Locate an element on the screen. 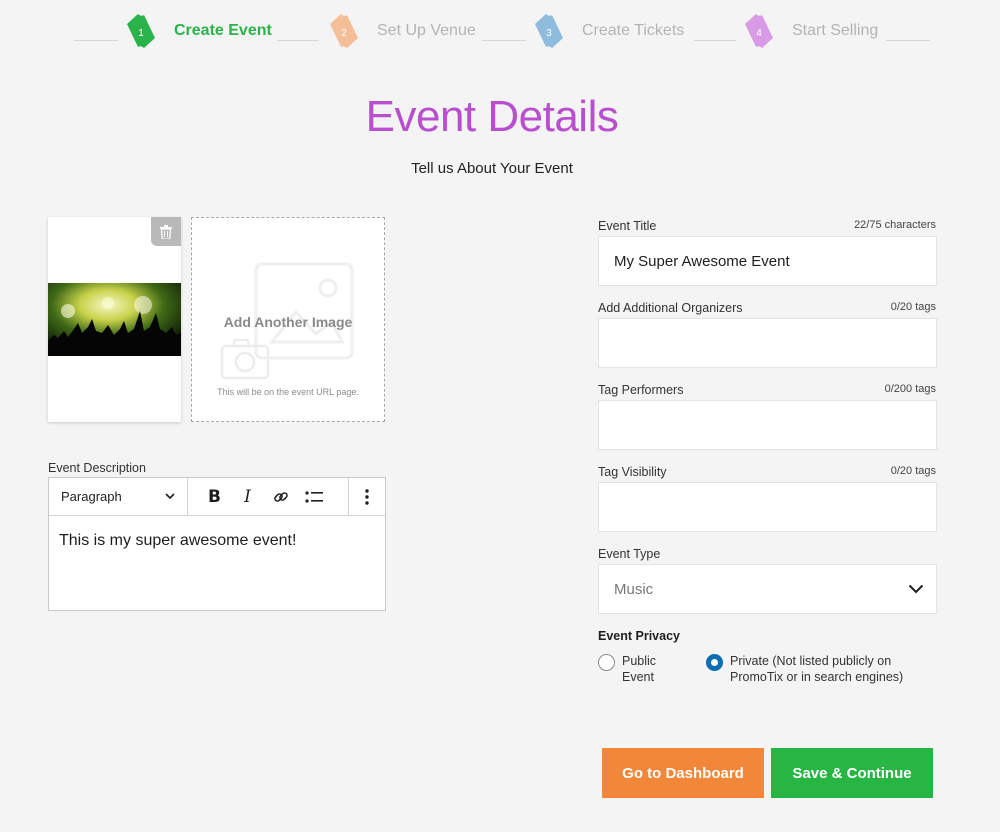 The height and width of the screenshot is (832, 1000). editor-toolbar: Paragraph B I is located at coordinates (217, 497).